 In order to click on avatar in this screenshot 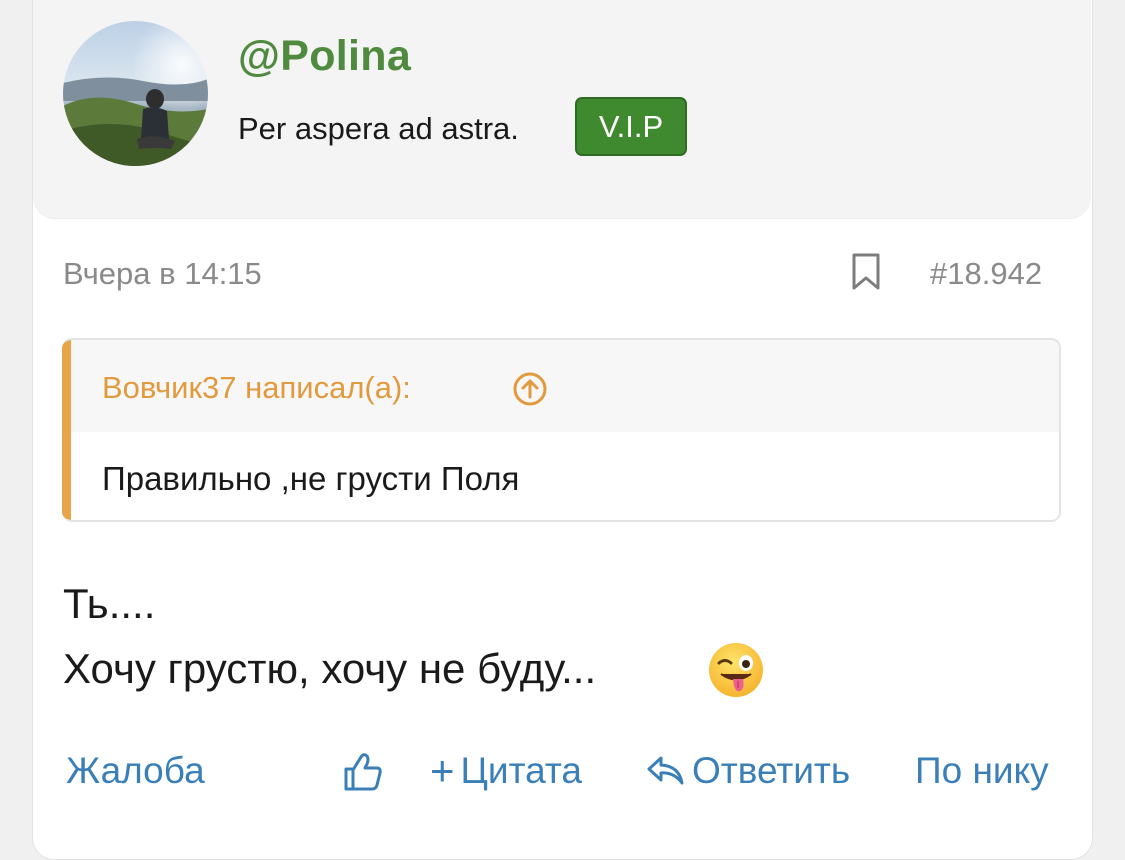, I will do `click(135, 93)`.